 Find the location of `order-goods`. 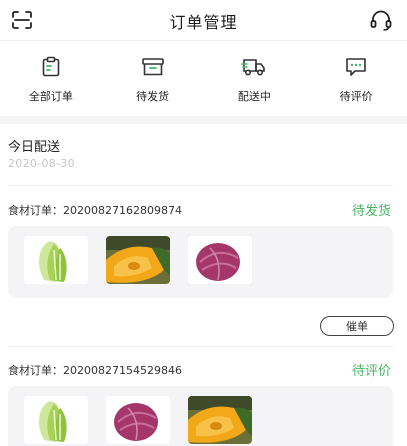

order-goods is located at coordinates (200, 416).